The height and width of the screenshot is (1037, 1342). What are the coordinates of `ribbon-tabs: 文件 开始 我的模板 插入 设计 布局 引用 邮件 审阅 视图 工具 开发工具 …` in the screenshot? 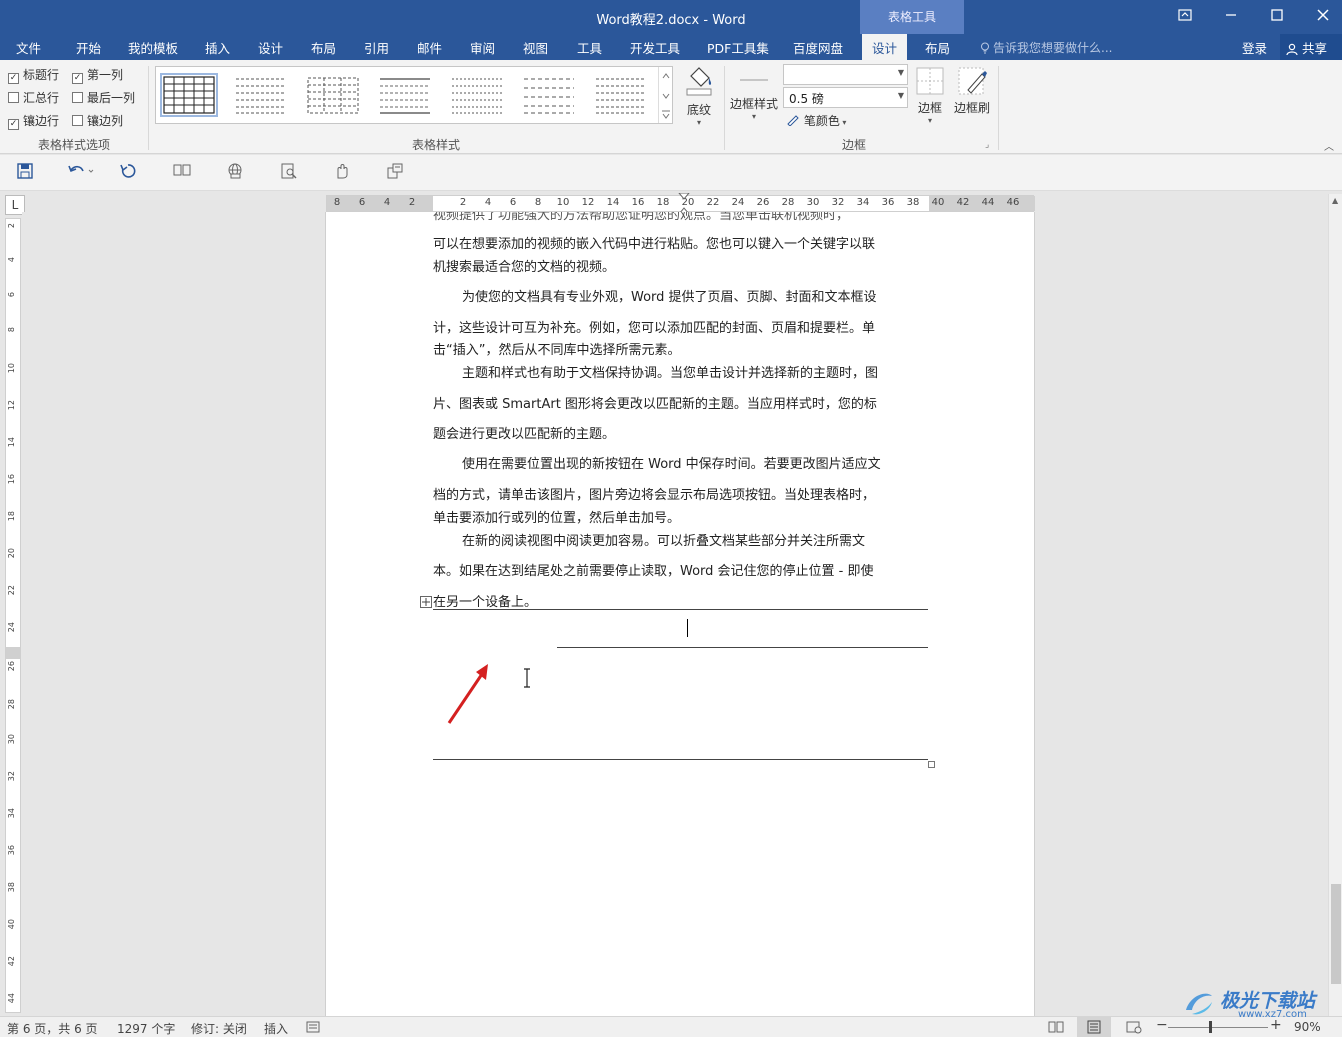 It's located at (671, 47).